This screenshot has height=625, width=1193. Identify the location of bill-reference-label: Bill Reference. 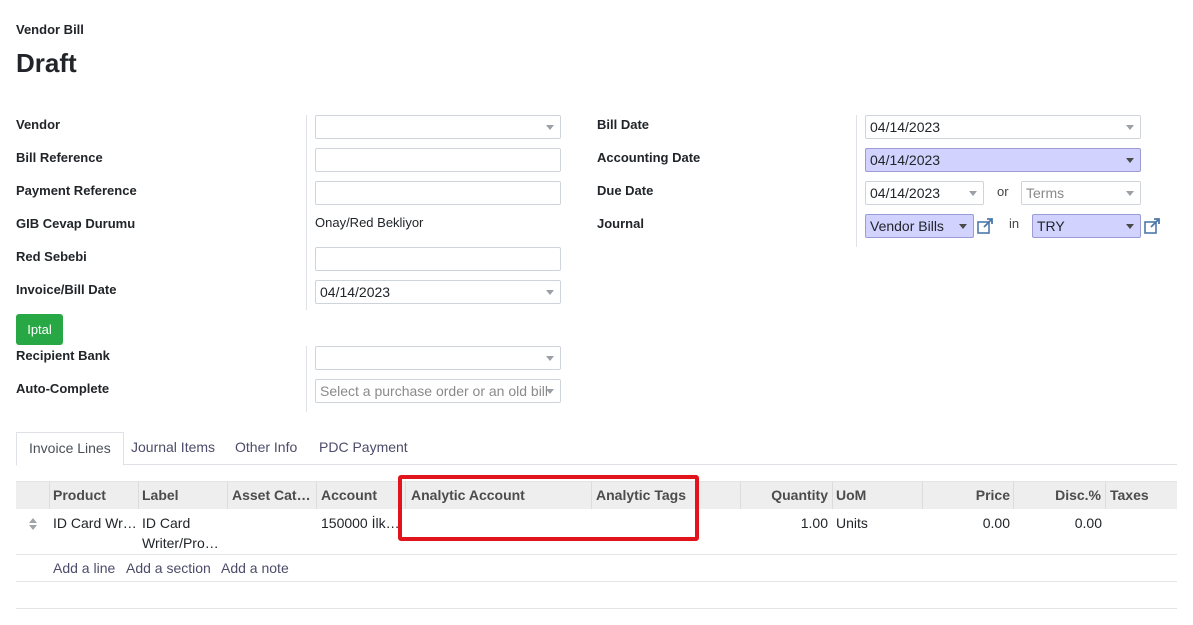
(59, 157).